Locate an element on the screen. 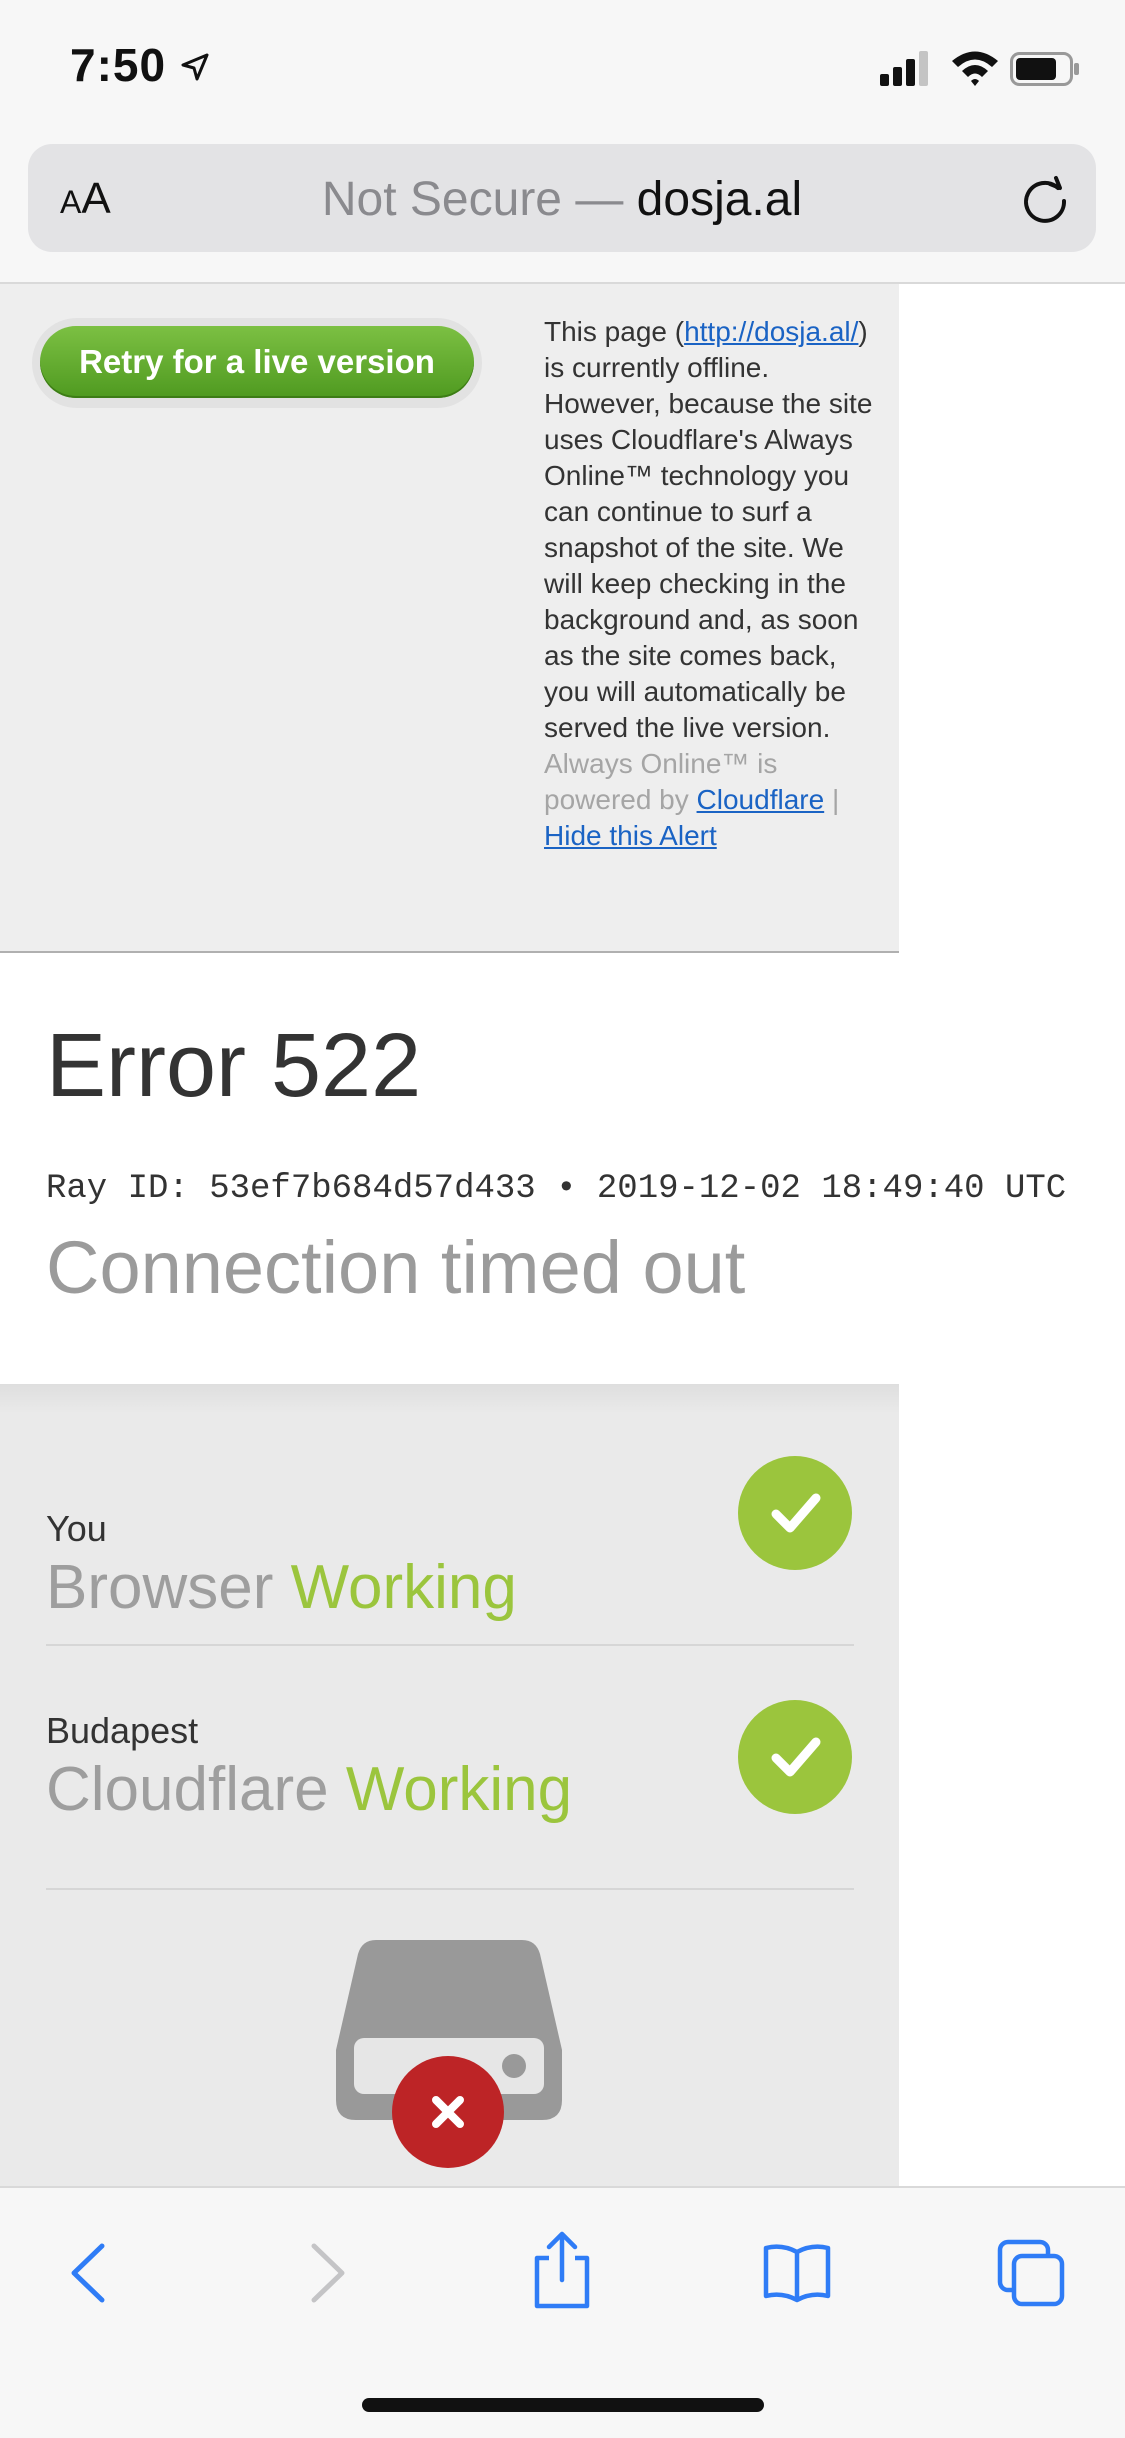  chevron-right-icon is located at coordinates (325, 2273).